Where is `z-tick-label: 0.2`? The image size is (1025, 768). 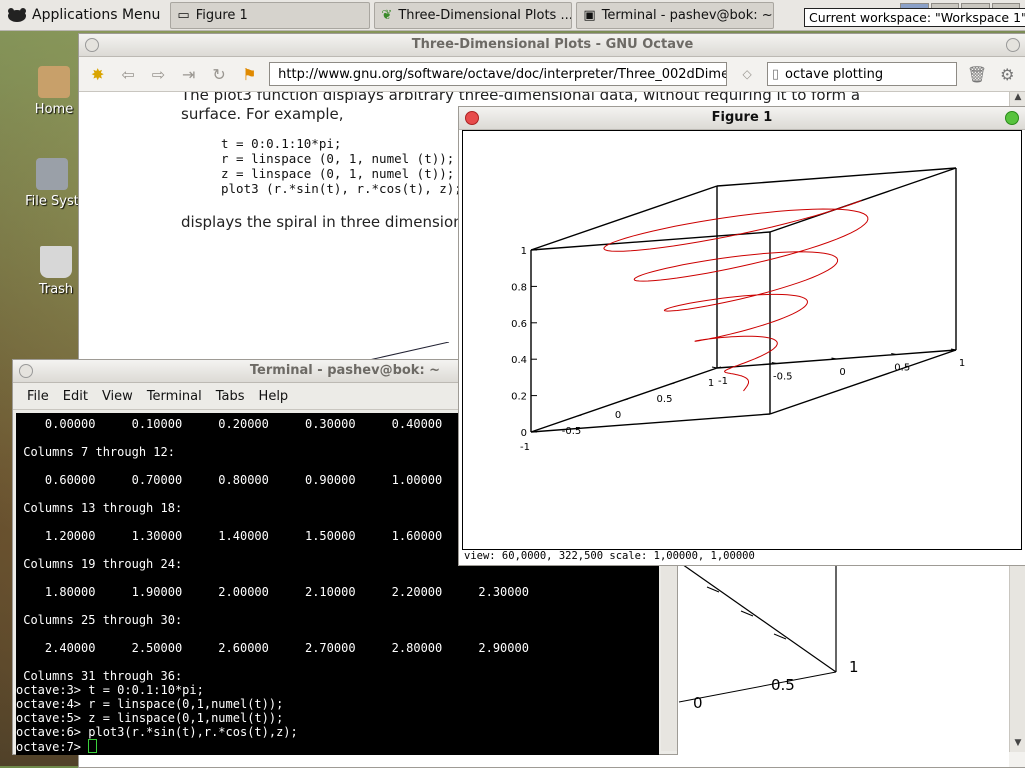
z-tick-label: 0.2 is located at coordinates (519, 397).